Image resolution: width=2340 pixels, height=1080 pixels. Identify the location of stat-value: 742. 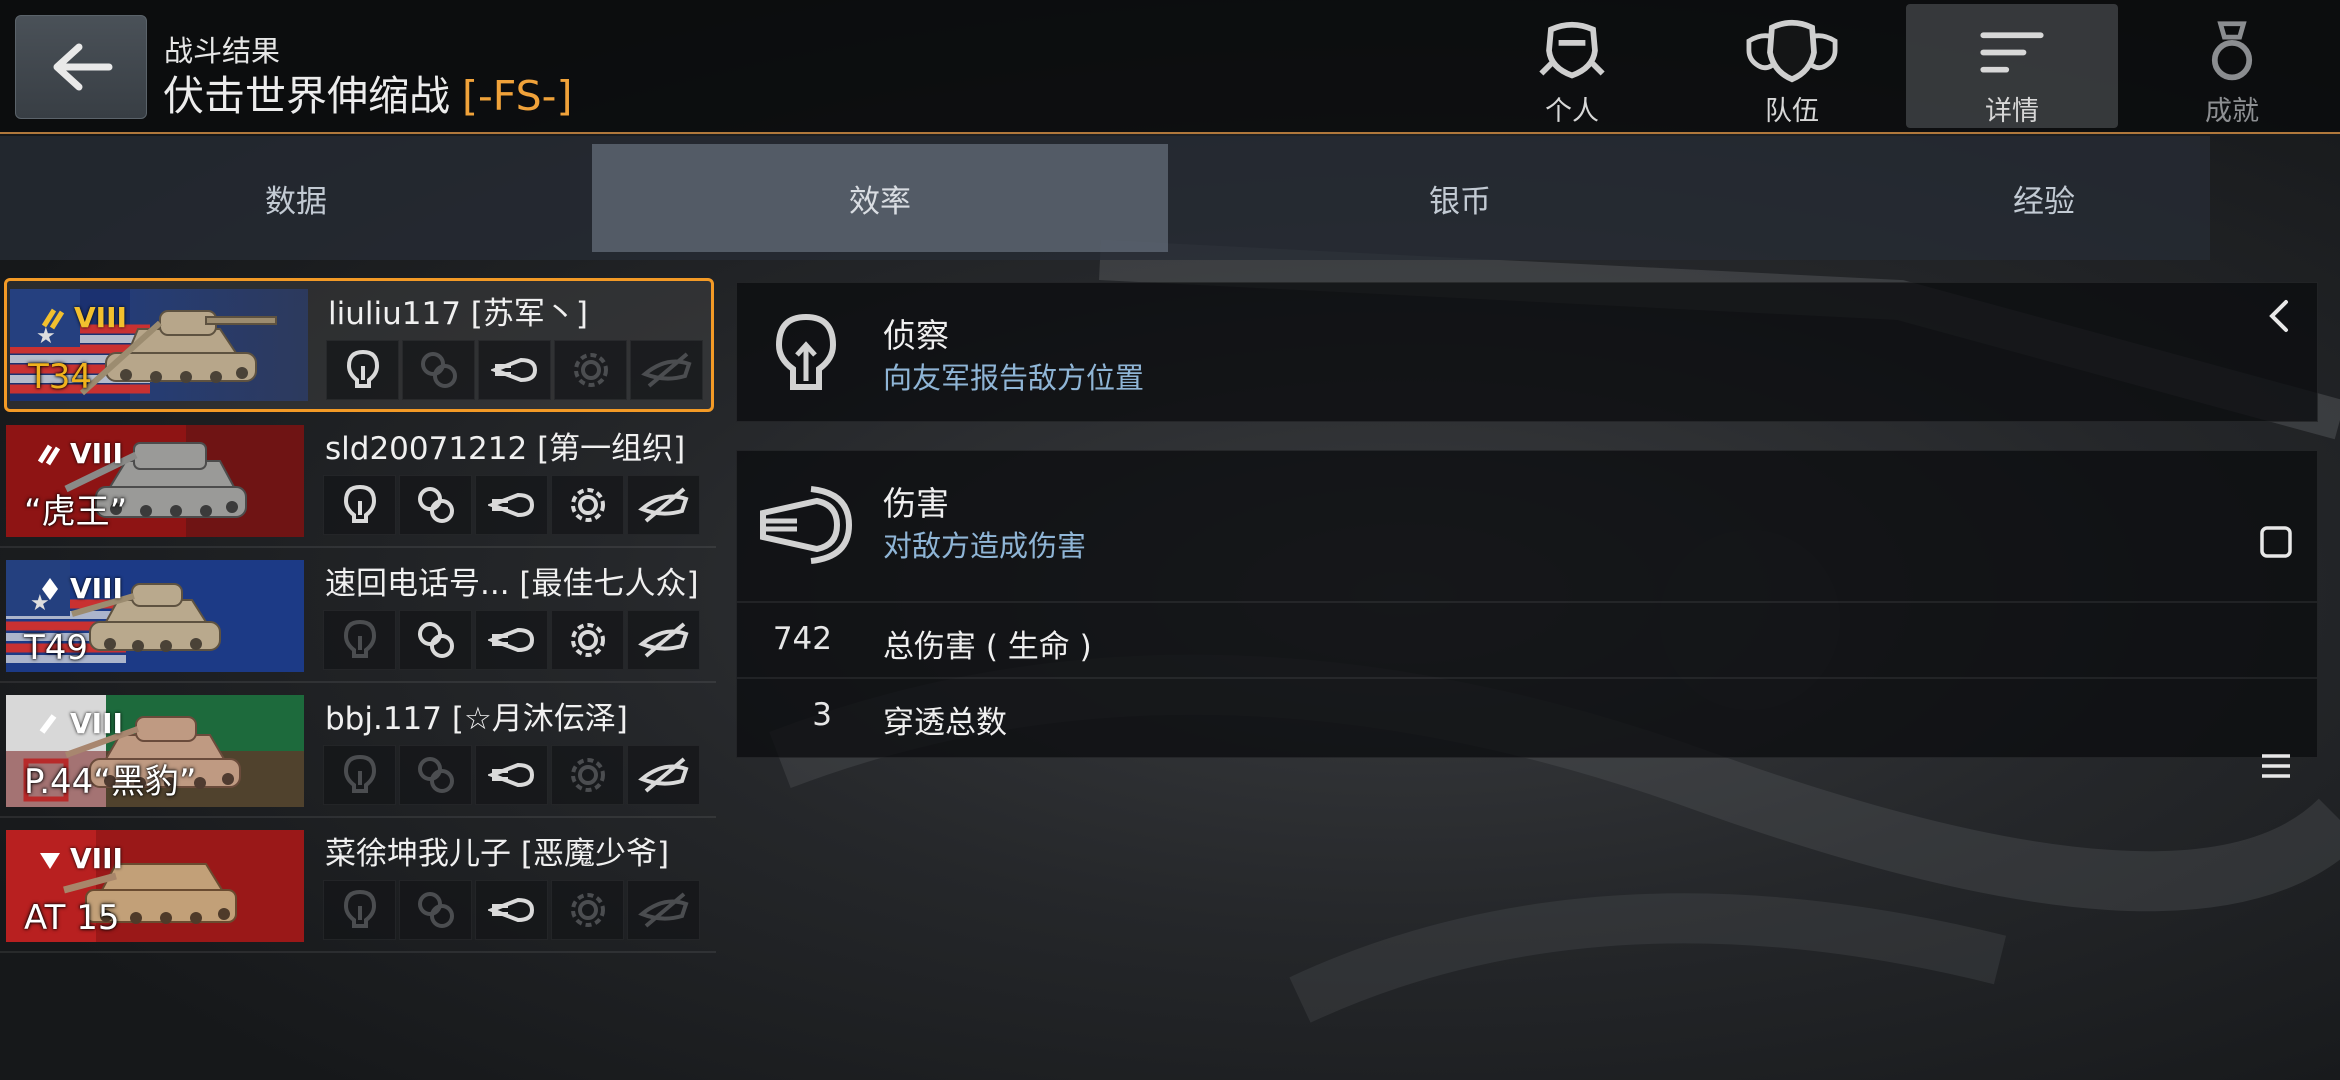
(802, 639).